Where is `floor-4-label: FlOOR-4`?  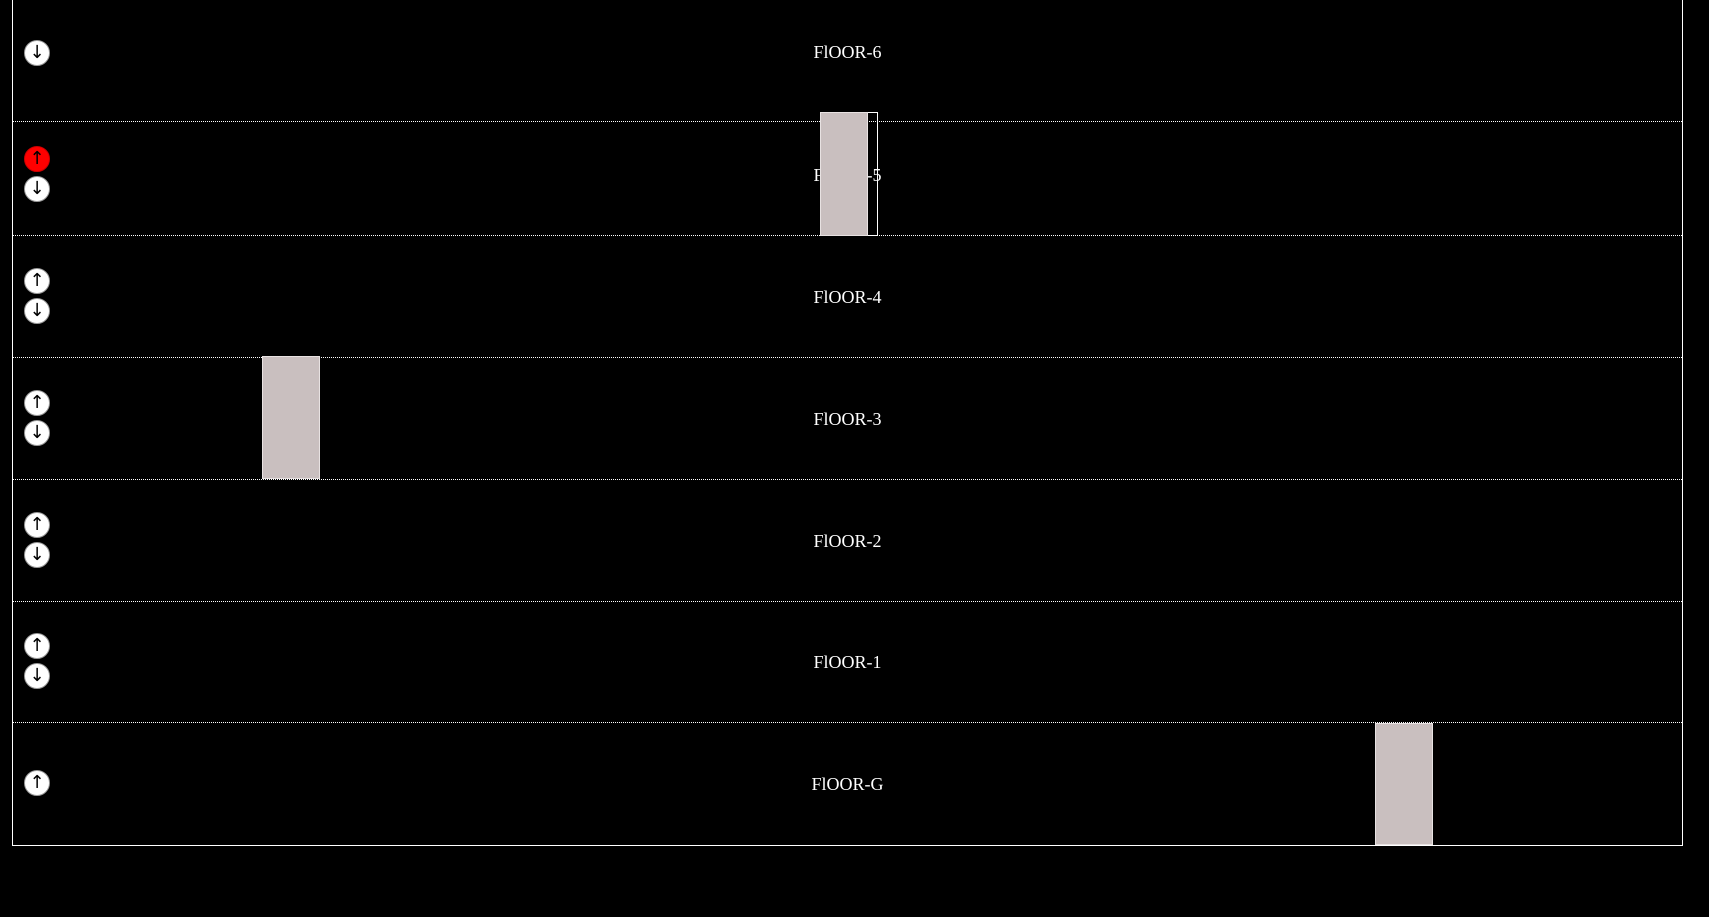
floor-4-label: FlOOR-4 is located at coordinates (847, 296).